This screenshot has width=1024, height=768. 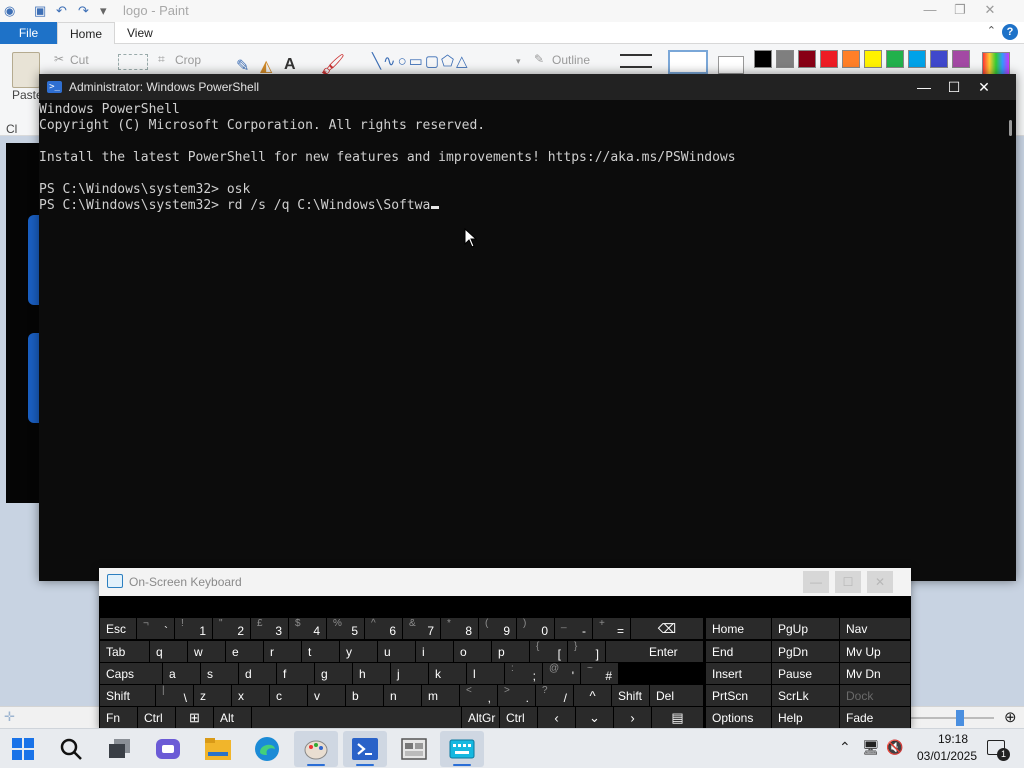 I want to click on key: >., so click(x=516, y=695).